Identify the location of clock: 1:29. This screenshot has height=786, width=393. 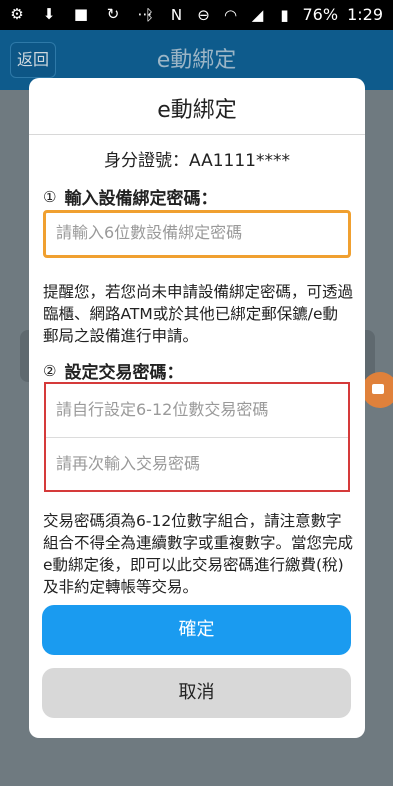
(365, 14).